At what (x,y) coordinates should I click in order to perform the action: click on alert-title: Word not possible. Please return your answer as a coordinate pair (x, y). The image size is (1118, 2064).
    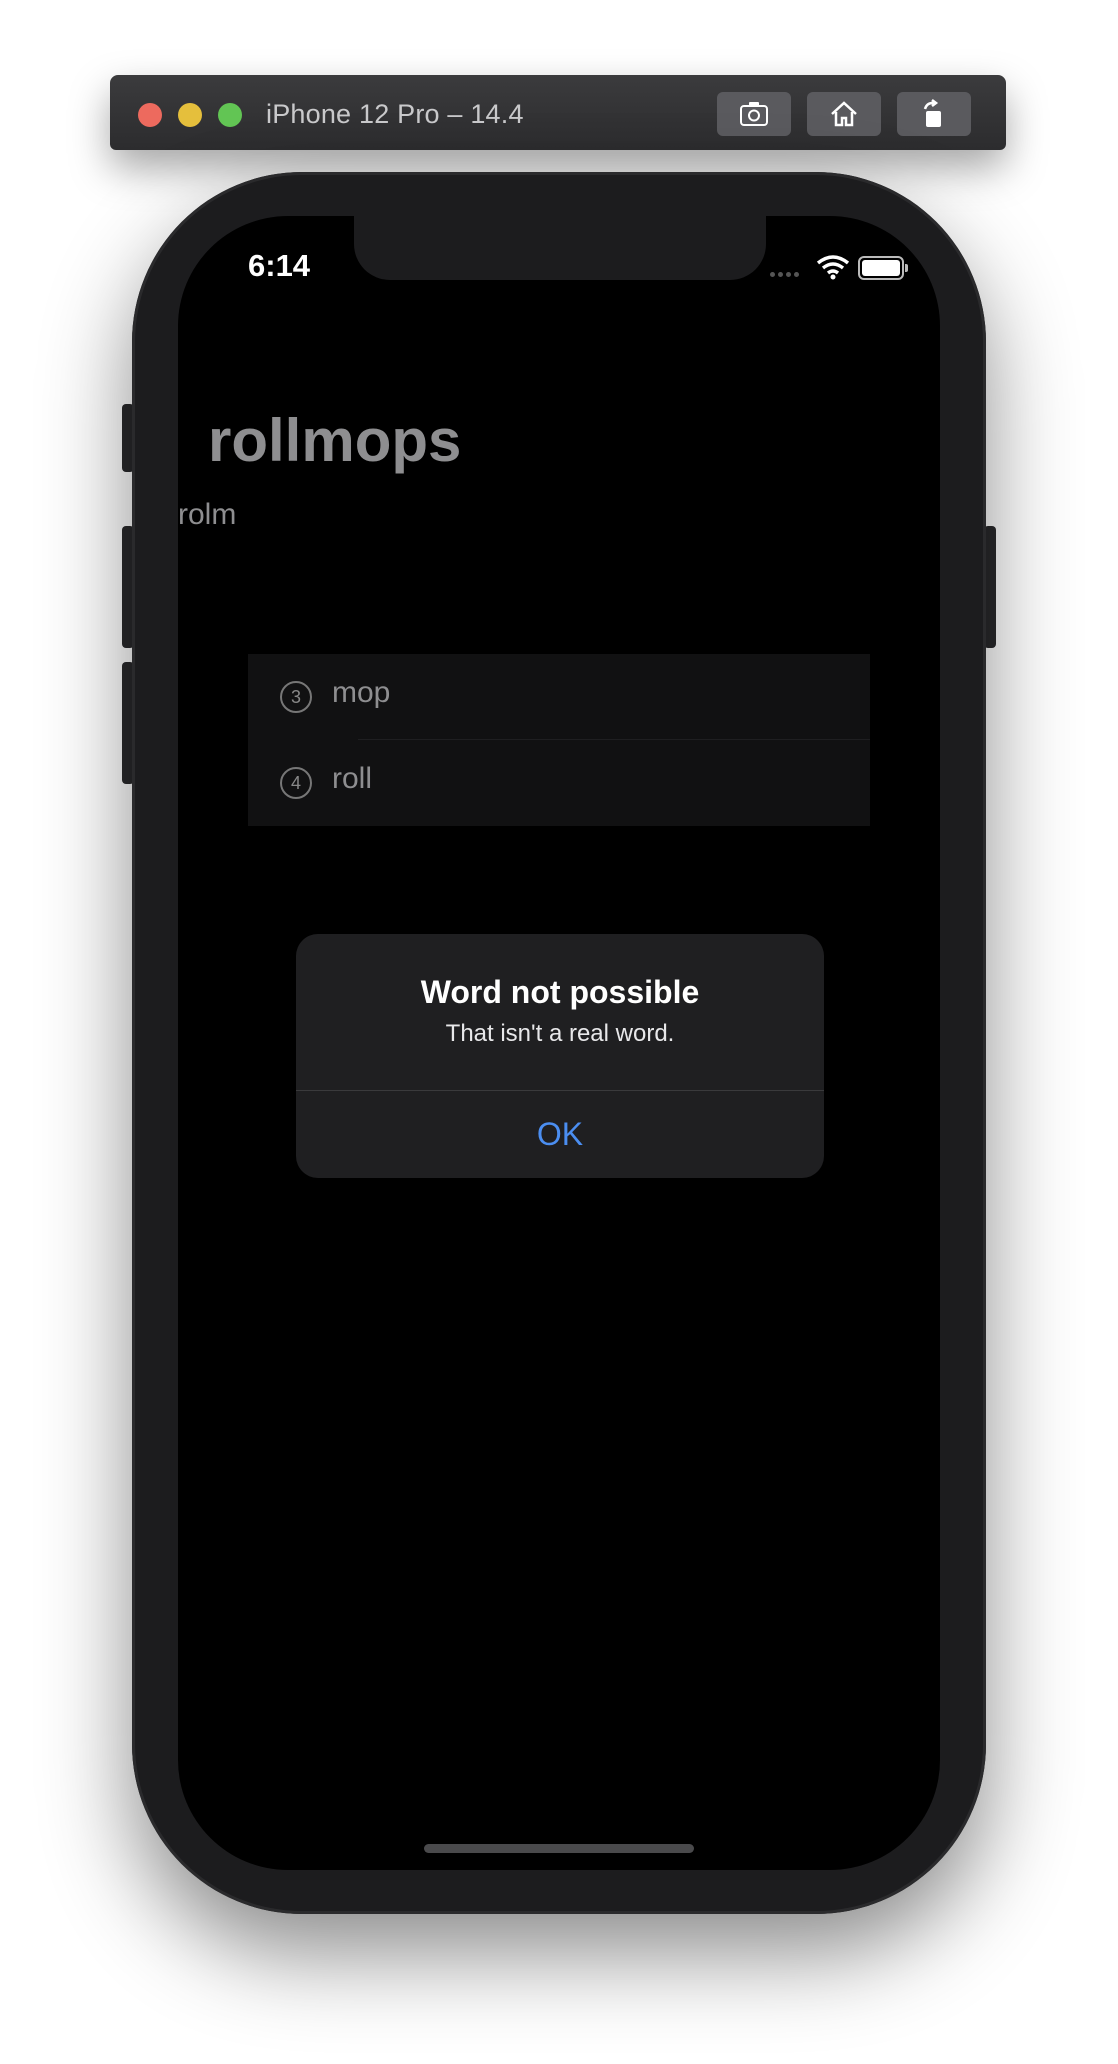
    Looking at the image, I should click on (560, 992).